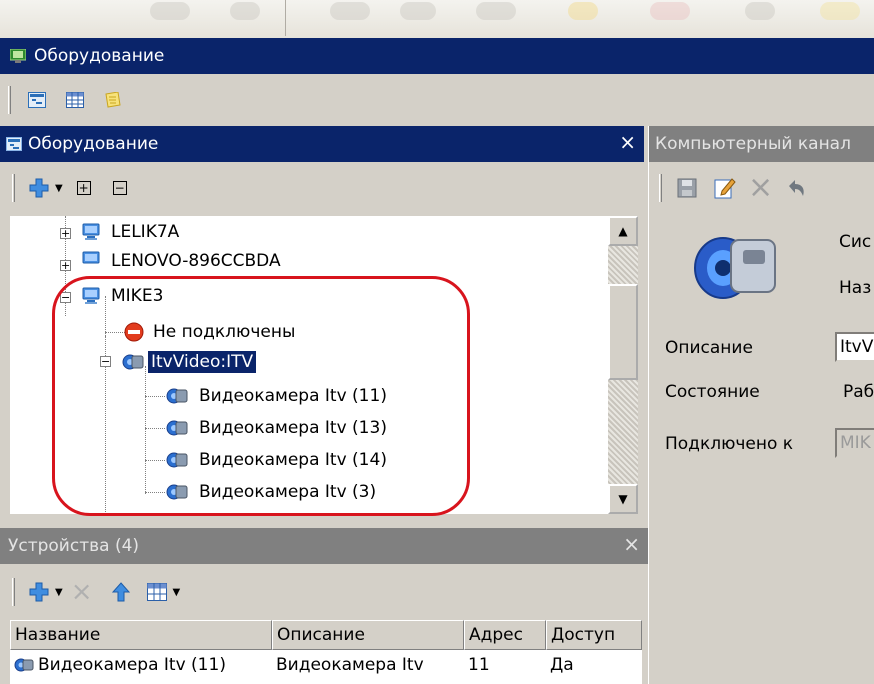  Describe the element at coordinates (687, 188) in the screenshot. I see `save-icon` at that location.